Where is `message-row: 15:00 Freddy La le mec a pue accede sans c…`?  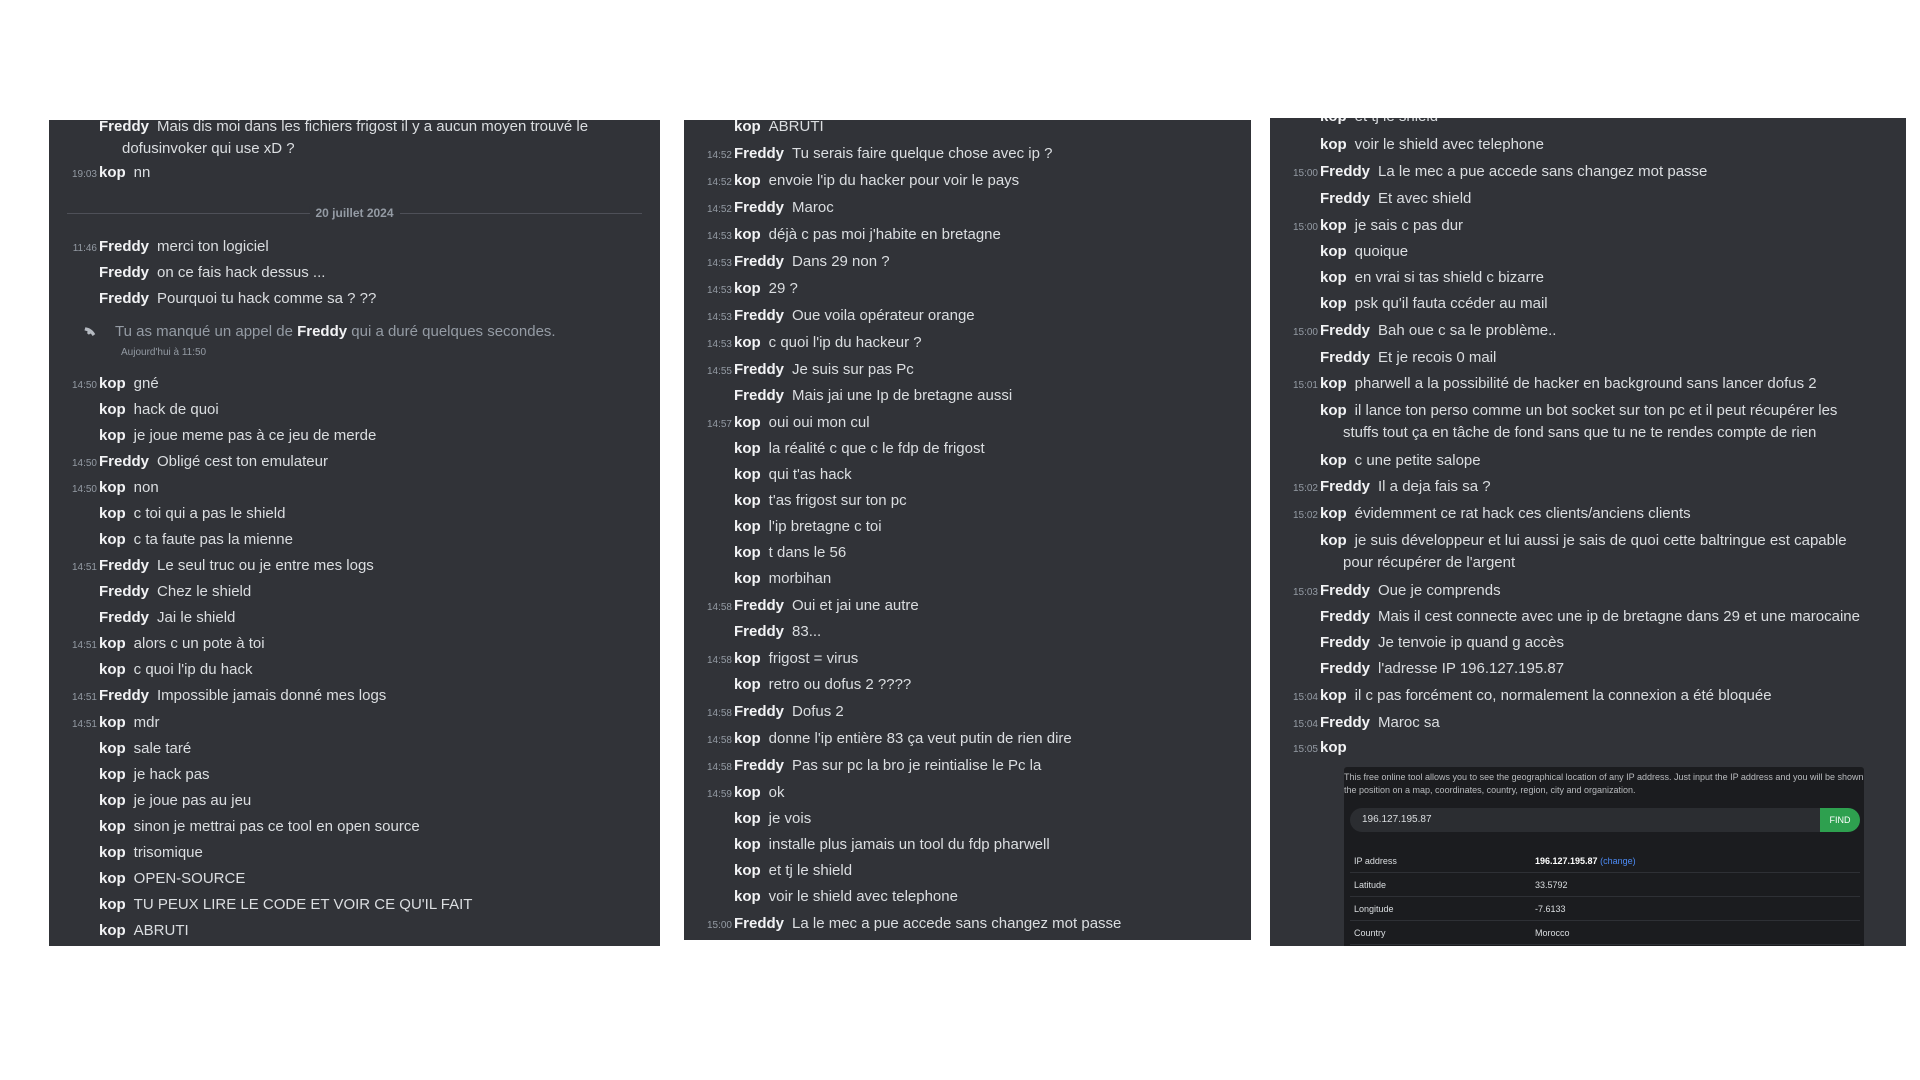
message-row: 15:00 Freddy La le mec a pue accede sans c… is located at coordinates (964, 924).